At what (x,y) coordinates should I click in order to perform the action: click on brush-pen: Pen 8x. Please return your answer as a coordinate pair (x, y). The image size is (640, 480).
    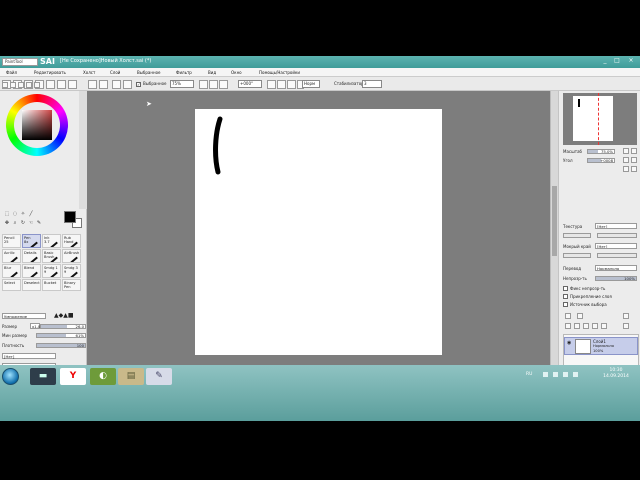
    Looking at the image, I should click on (31, 241).